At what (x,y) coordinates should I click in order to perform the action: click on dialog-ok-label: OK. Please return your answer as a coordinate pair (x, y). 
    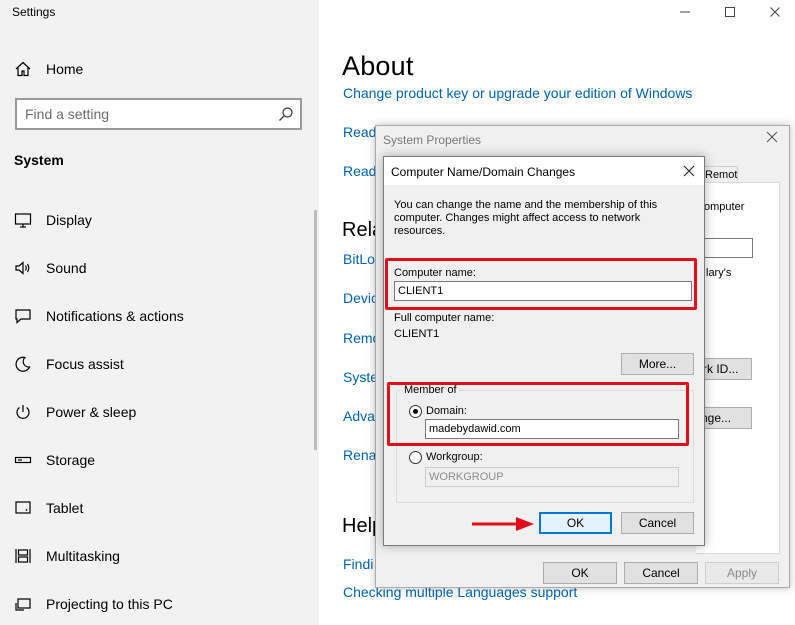
    Looking at the image, I should click on (575, 523).